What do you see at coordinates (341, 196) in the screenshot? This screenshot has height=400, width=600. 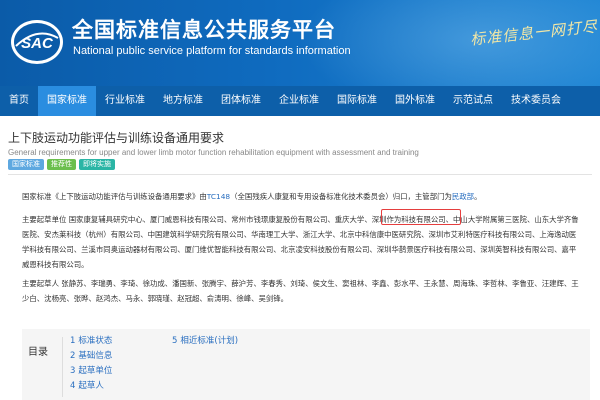 I see `intro-middle: （全国残疾人康复和专用设备标准化技术委员会）归口，主管部门为` at bounding box center [341, 196].